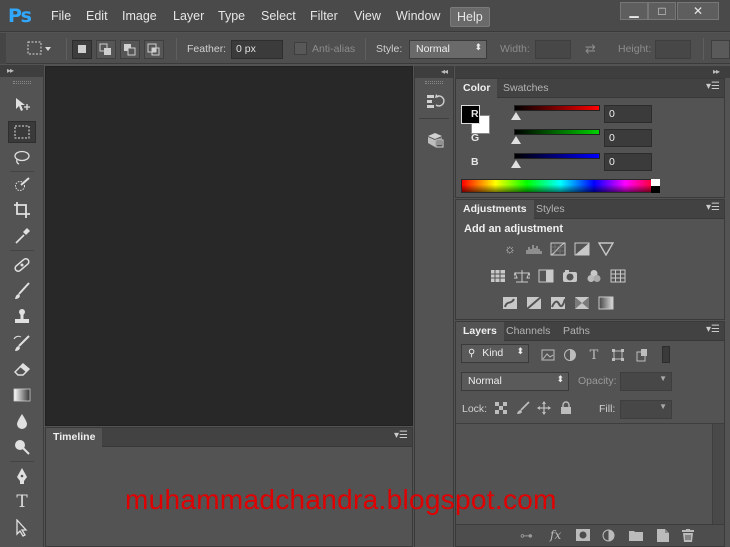 This screenshot has height=547, width=730. What do you see at coordinates (501, 408) in the screenshot?
I see `lock-transparent-pixels-icon` at bounding box center [501, 408].